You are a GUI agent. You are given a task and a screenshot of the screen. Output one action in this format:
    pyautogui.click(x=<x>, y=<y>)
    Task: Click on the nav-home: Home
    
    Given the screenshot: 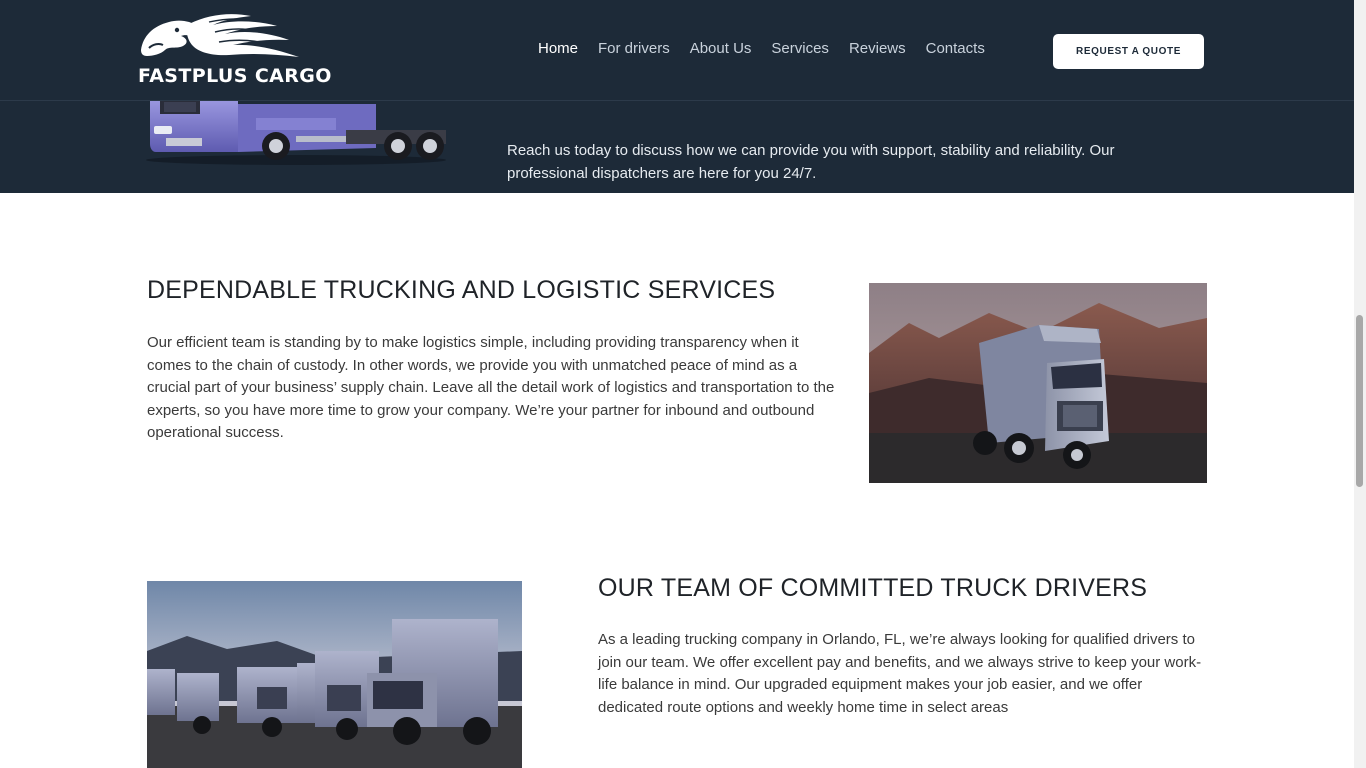 What is the action you would take?
    pyautogui.click(x=558, y=51)
    